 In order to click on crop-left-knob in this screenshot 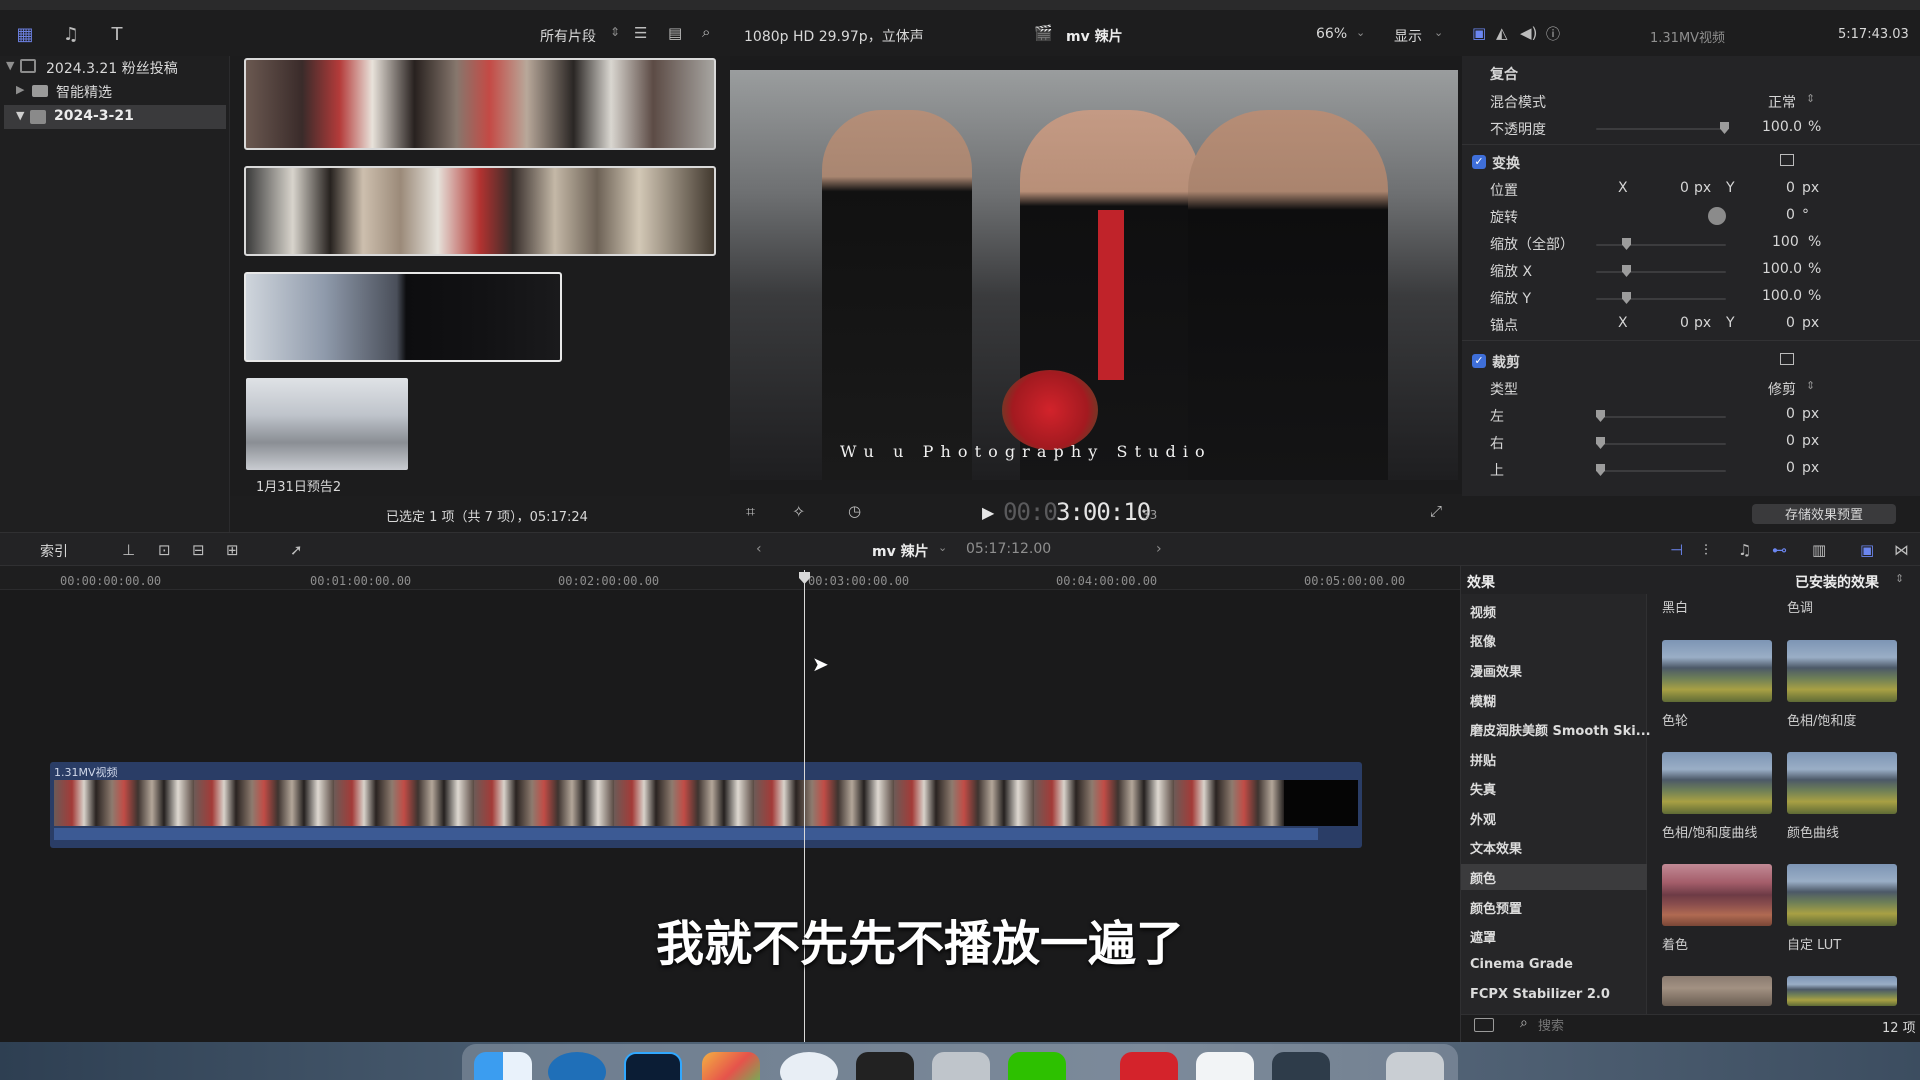, I will do `click(1600, 416)`.